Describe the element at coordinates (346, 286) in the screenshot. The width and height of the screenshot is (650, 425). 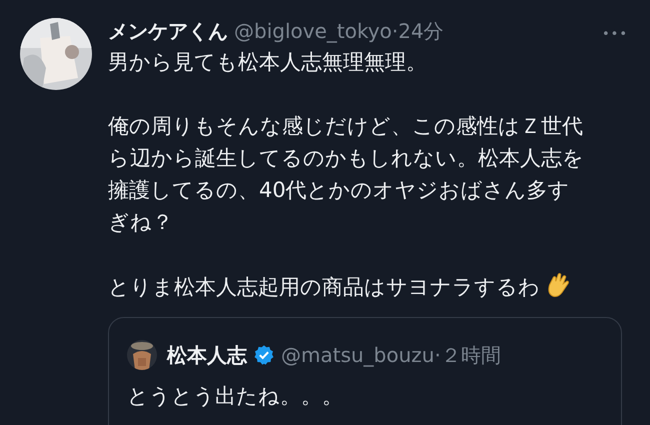
I see `tweet-text: とりま松本人志起用の商品はサヨナラするわ` at that location.